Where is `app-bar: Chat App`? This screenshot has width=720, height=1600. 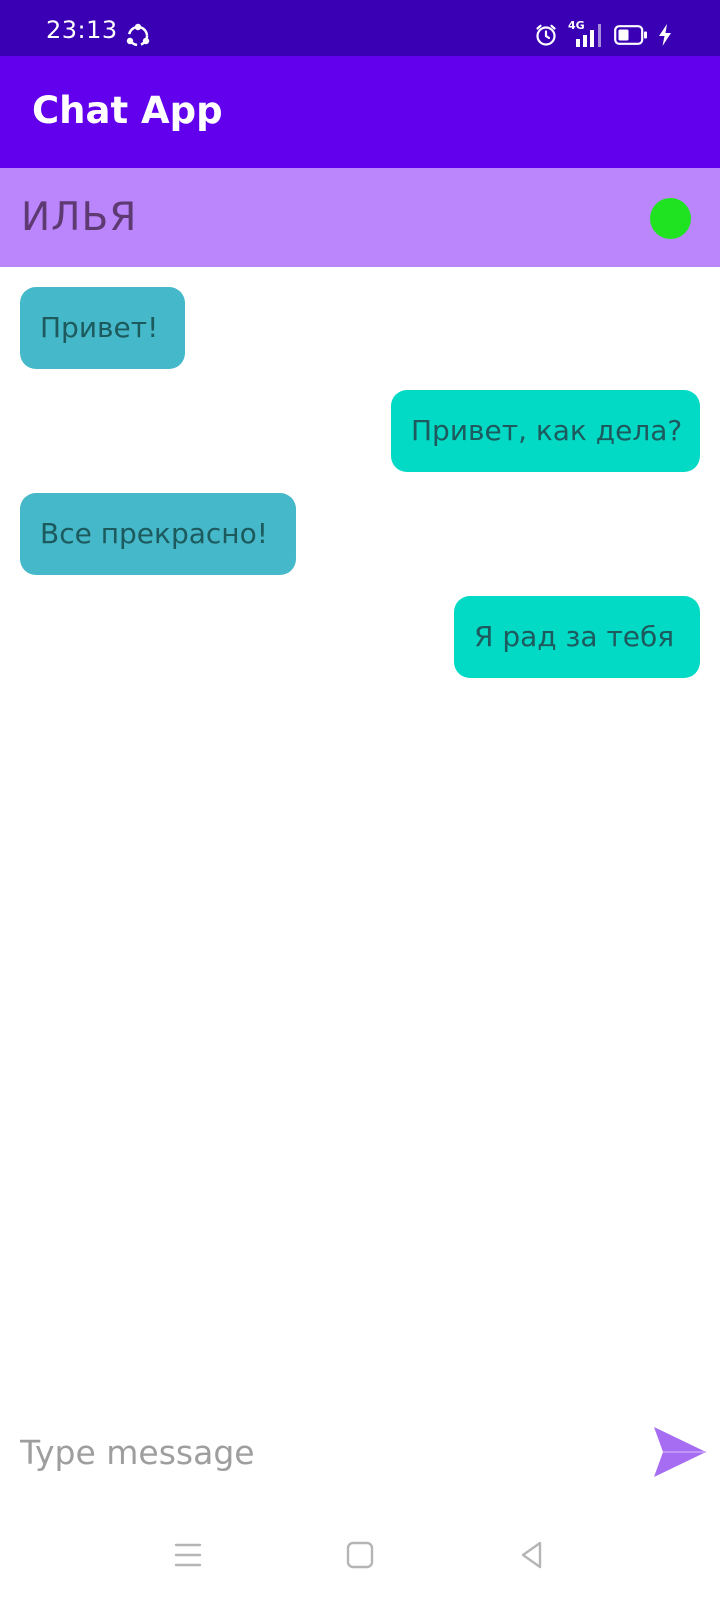
app-bar: Chat App is located at coordinates (360, 112).